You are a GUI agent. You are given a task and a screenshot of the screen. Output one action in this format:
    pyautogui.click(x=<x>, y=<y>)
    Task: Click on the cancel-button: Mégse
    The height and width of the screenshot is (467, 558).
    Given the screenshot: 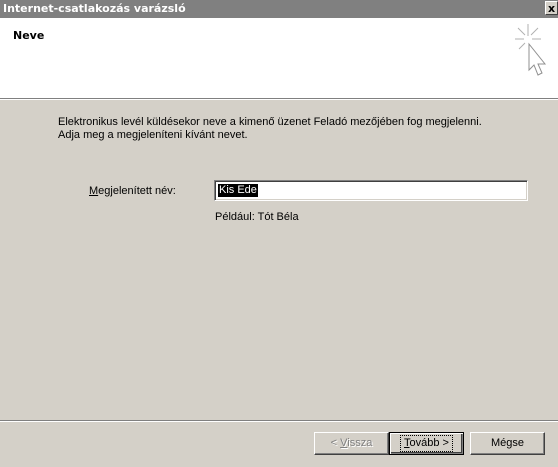 What is the action you would take?
    pyautogui.click(x=507, y=443)
    